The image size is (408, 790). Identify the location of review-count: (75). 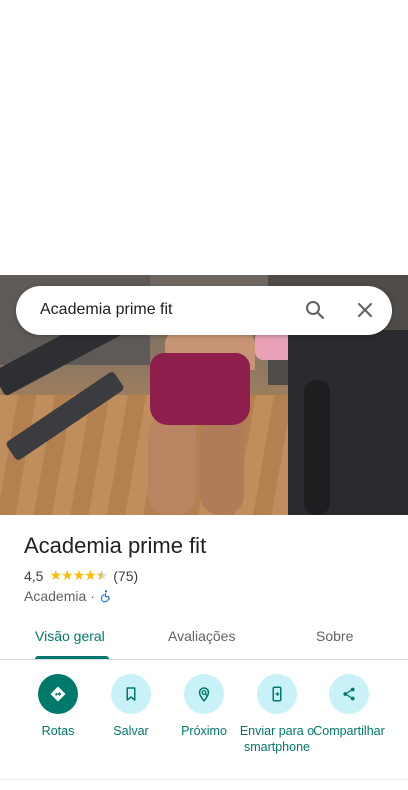
(125, 576).